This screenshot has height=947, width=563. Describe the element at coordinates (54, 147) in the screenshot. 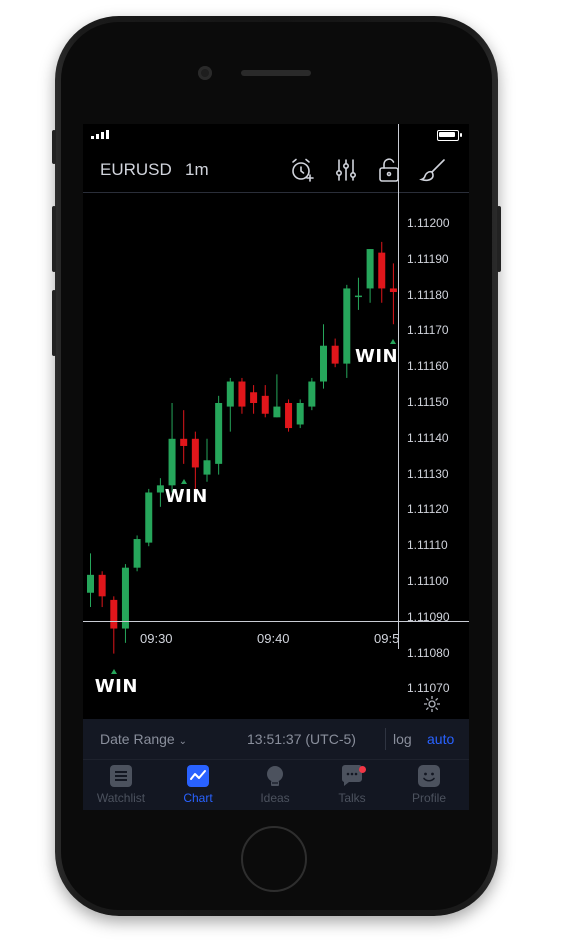

I see `side-button-mute` at that location.